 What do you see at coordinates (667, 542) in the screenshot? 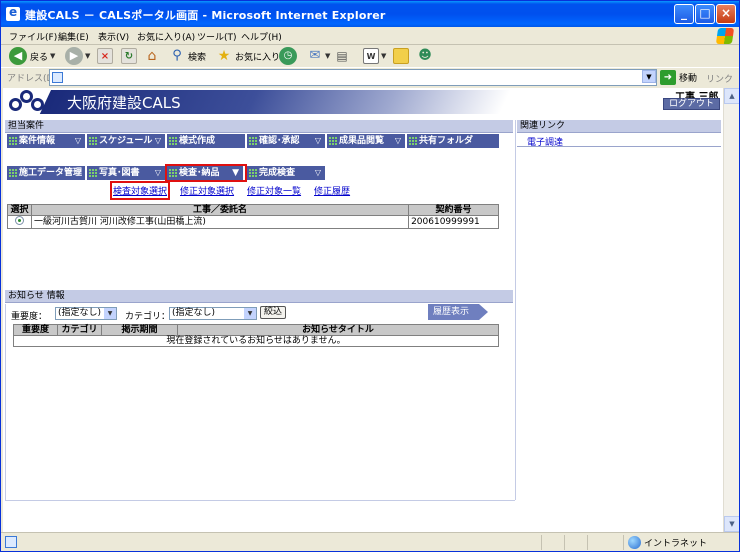
I see `security-zone: イントラネット` at bounding box center [667, 542].